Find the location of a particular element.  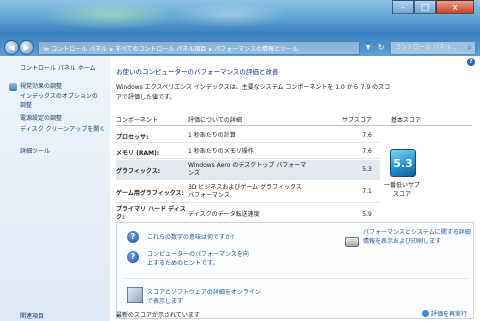

sidebar-item-visual-effects: 視覚効果の調整 is located at coordinates (65, 86).